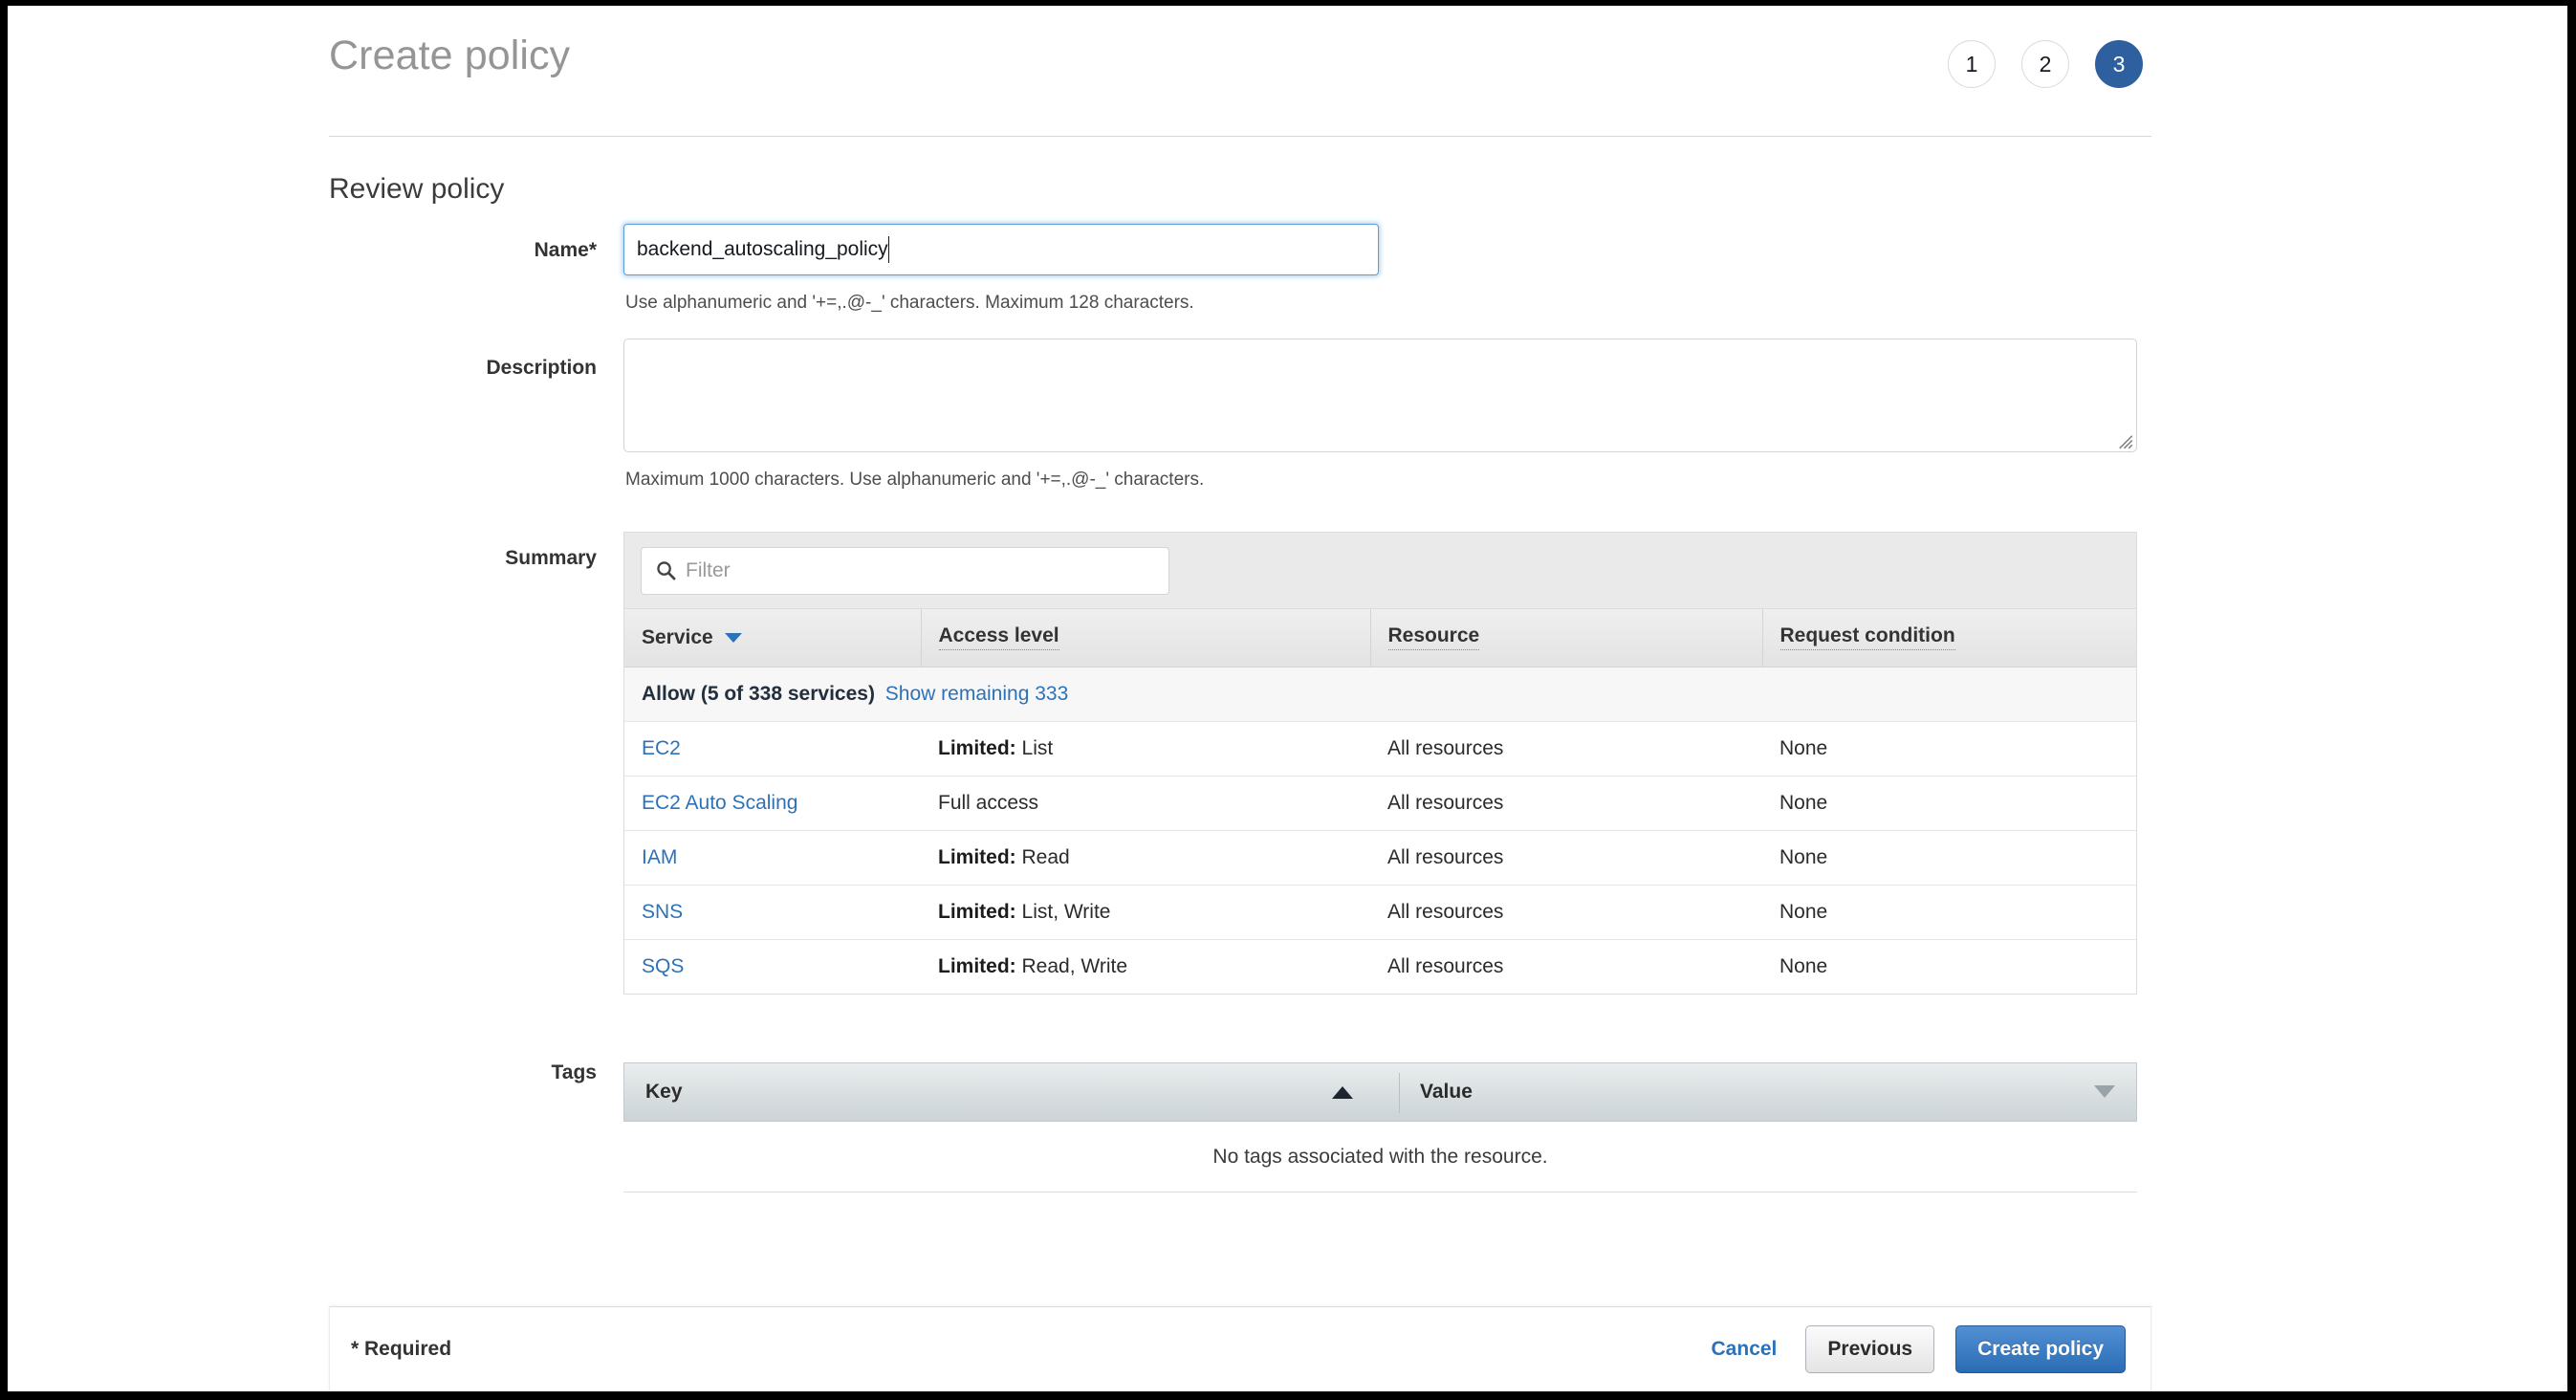 The height and width of the screenshot is (1400, 2576). I want to click on cell-access-level: Limited: Read, Write, so click(1145, 966).